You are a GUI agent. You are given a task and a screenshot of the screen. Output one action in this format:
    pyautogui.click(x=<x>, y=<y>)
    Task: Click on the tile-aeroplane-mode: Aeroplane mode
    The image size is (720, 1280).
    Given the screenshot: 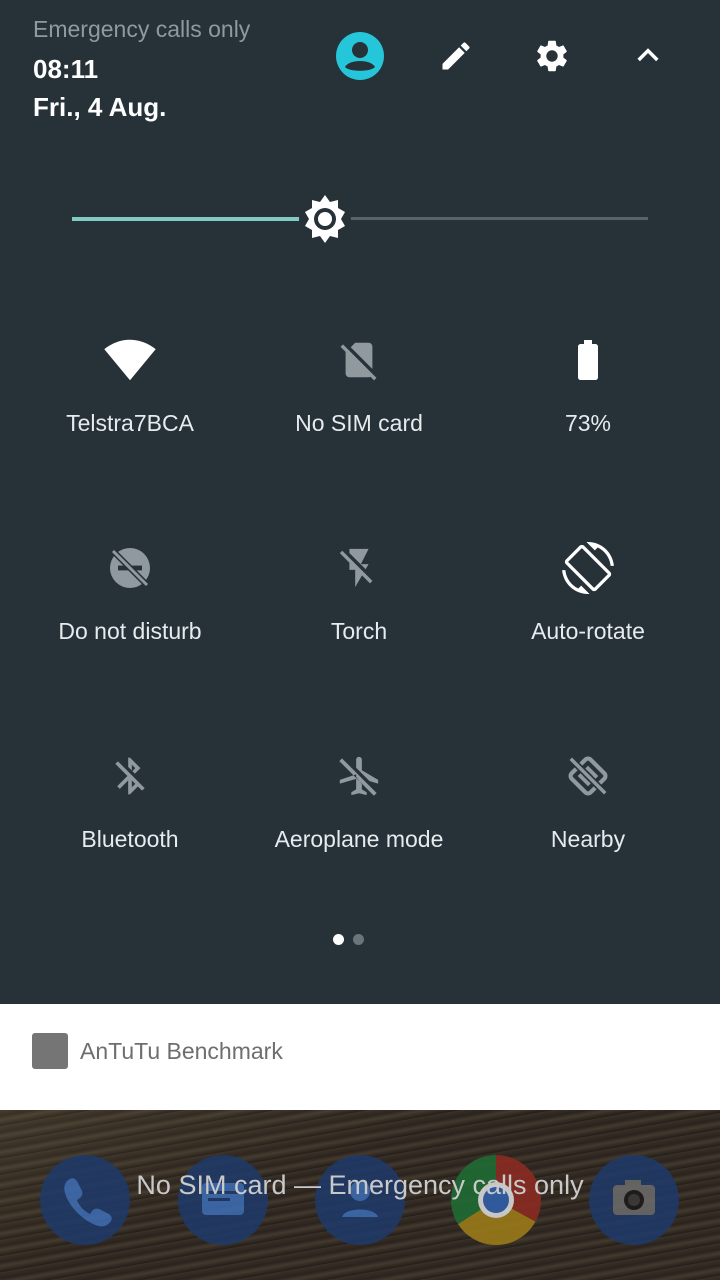 What is the action you would take?
    pyautogui.click(x=359, y=823)
    